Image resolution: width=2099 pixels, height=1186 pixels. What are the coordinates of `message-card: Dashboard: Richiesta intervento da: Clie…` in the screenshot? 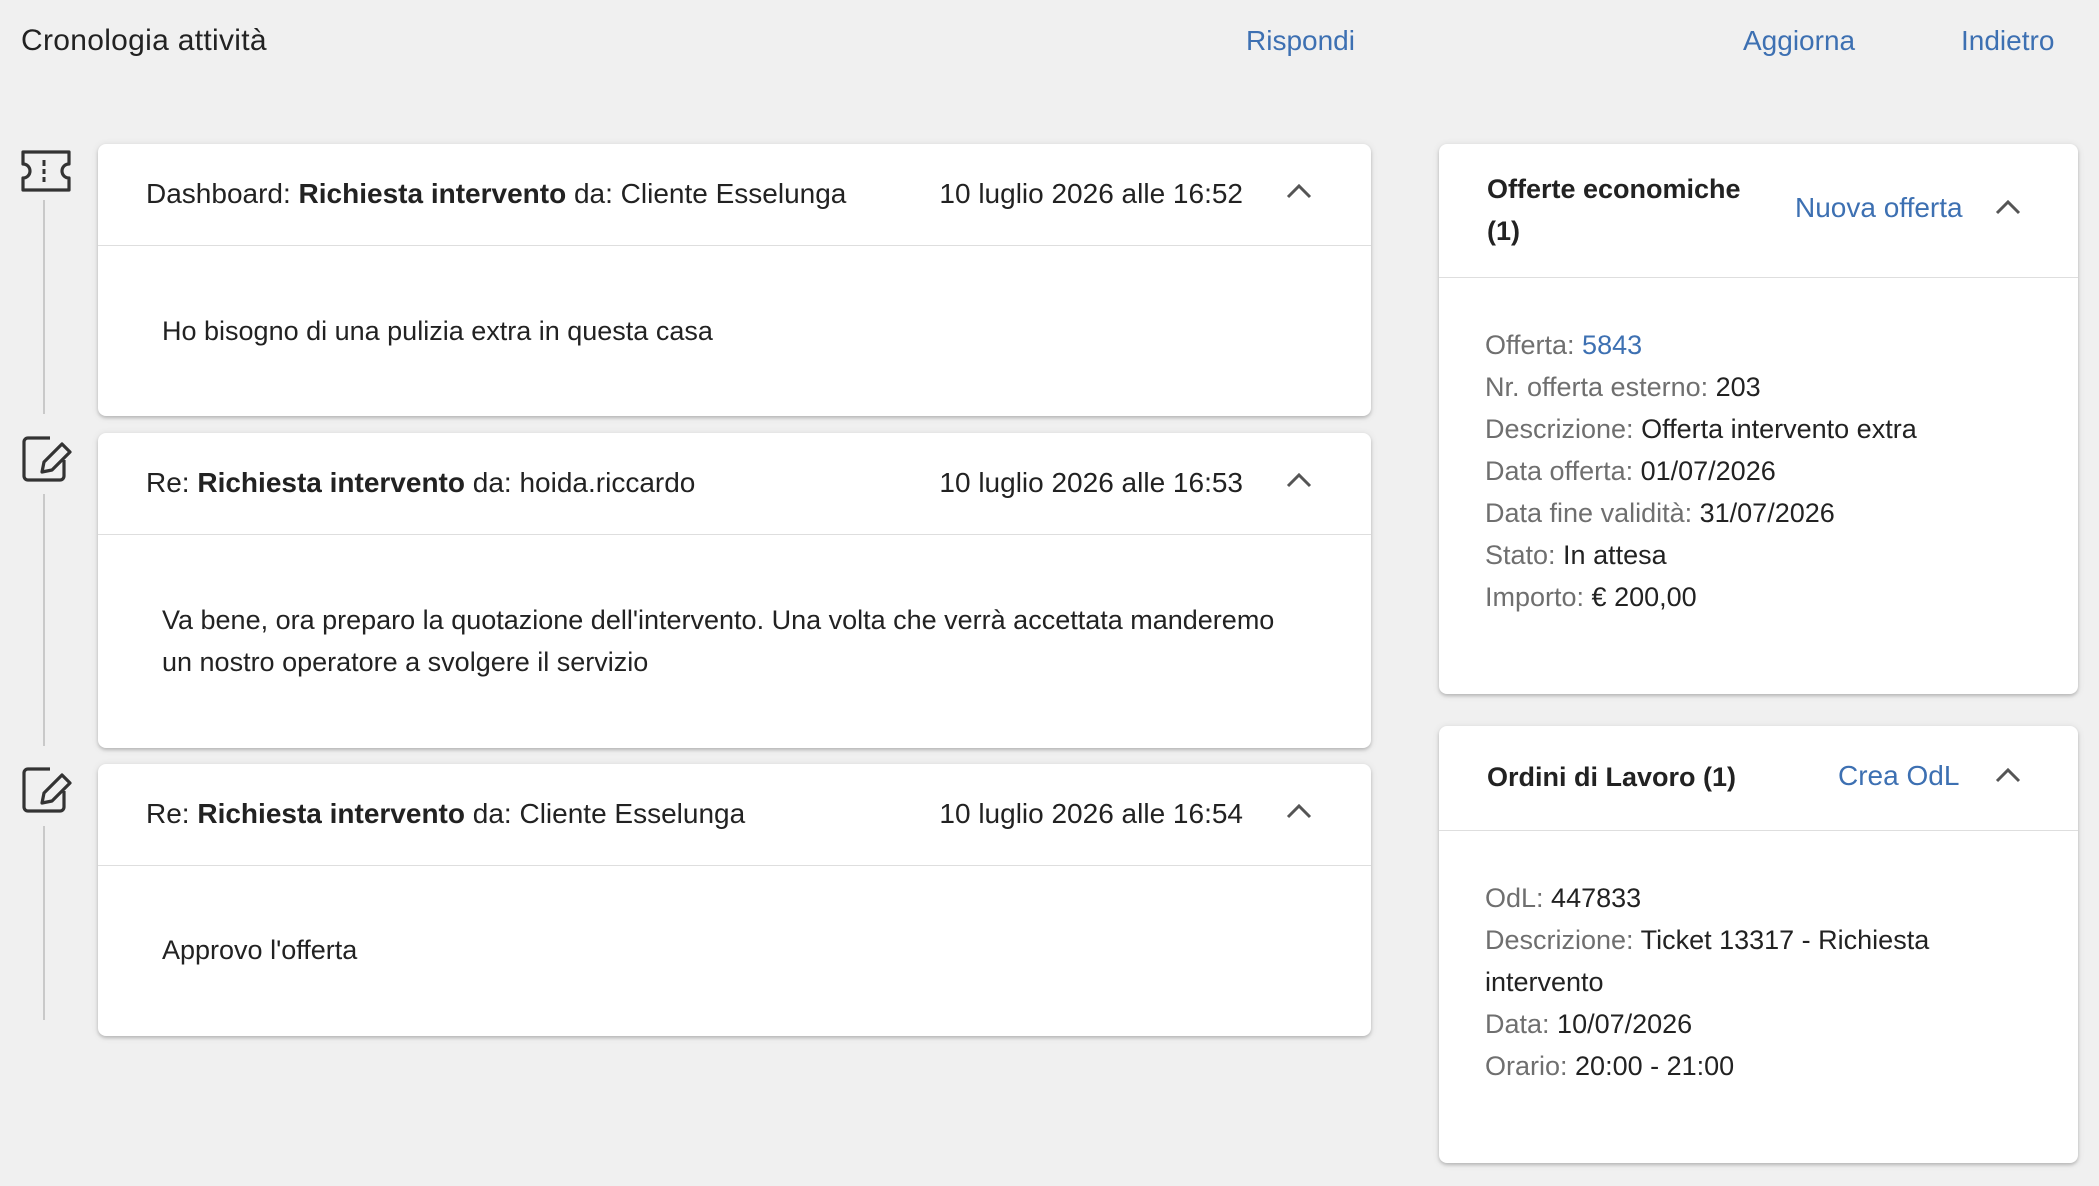 It's located at (734, 280).